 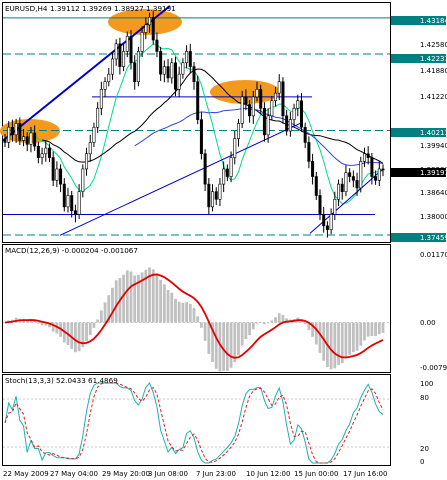 What do you see at coordinates (61, 380) in the screenshot?
I see `stoch-header: Stoch(13,3,3) 52.0433 61.4869` at bounding box center [61, 380].